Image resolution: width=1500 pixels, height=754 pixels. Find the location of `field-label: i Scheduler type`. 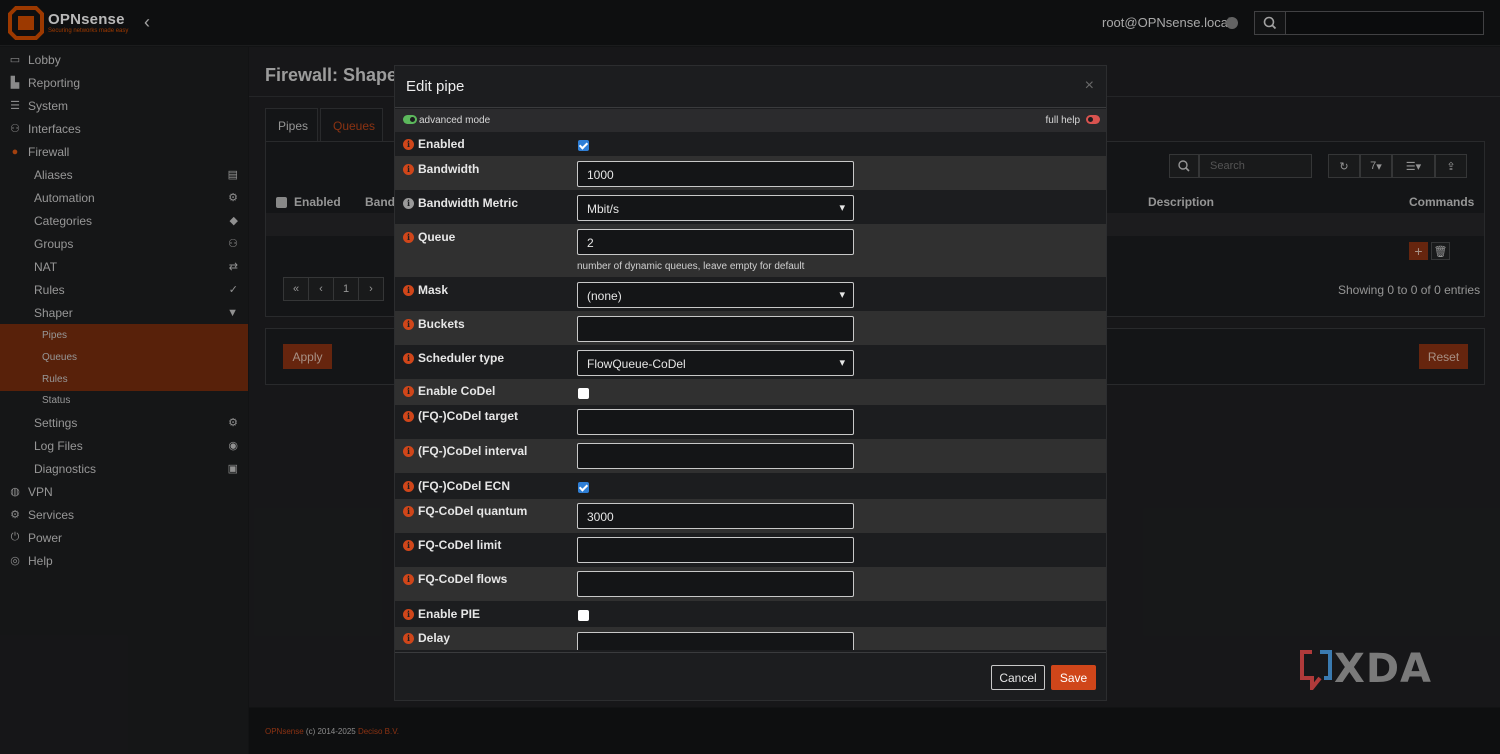

field-label: i Scheduler type is located at coordinates (453, 358).